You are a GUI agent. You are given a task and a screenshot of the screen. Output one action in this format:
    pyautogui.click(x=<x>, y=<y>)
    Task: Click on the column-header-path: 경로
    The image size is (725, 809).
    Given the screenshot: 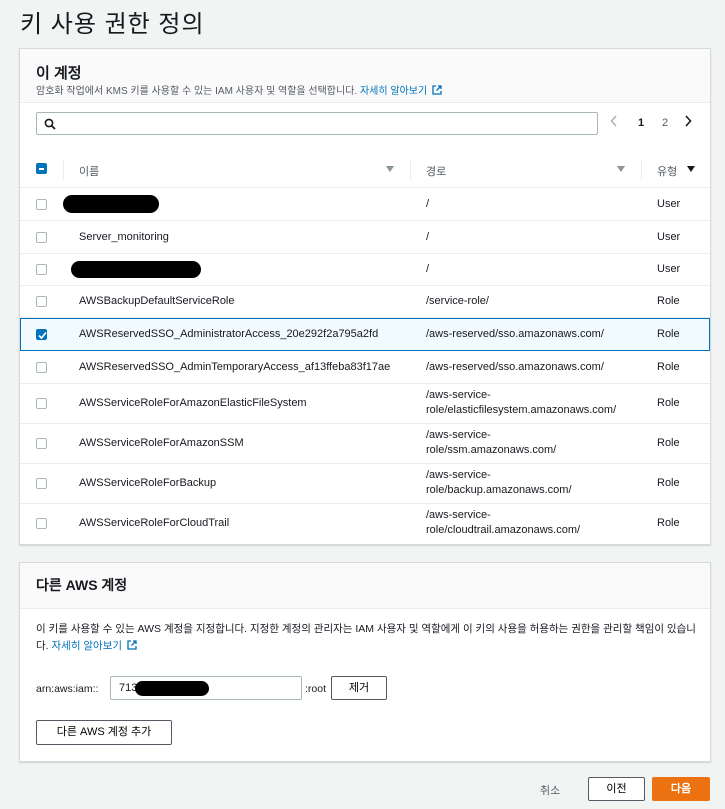 What is the action you would take?
    pyautogui.click(x=436, y=171)
    